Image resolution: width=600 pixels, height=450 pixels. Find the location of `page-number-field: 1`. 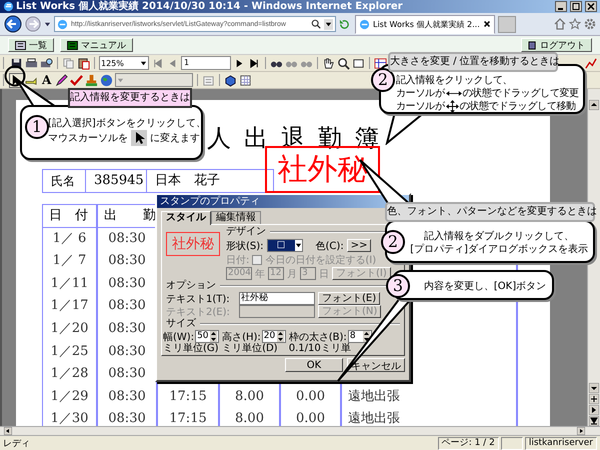

page-number-field: 1 is located at coordinates (206, 63).